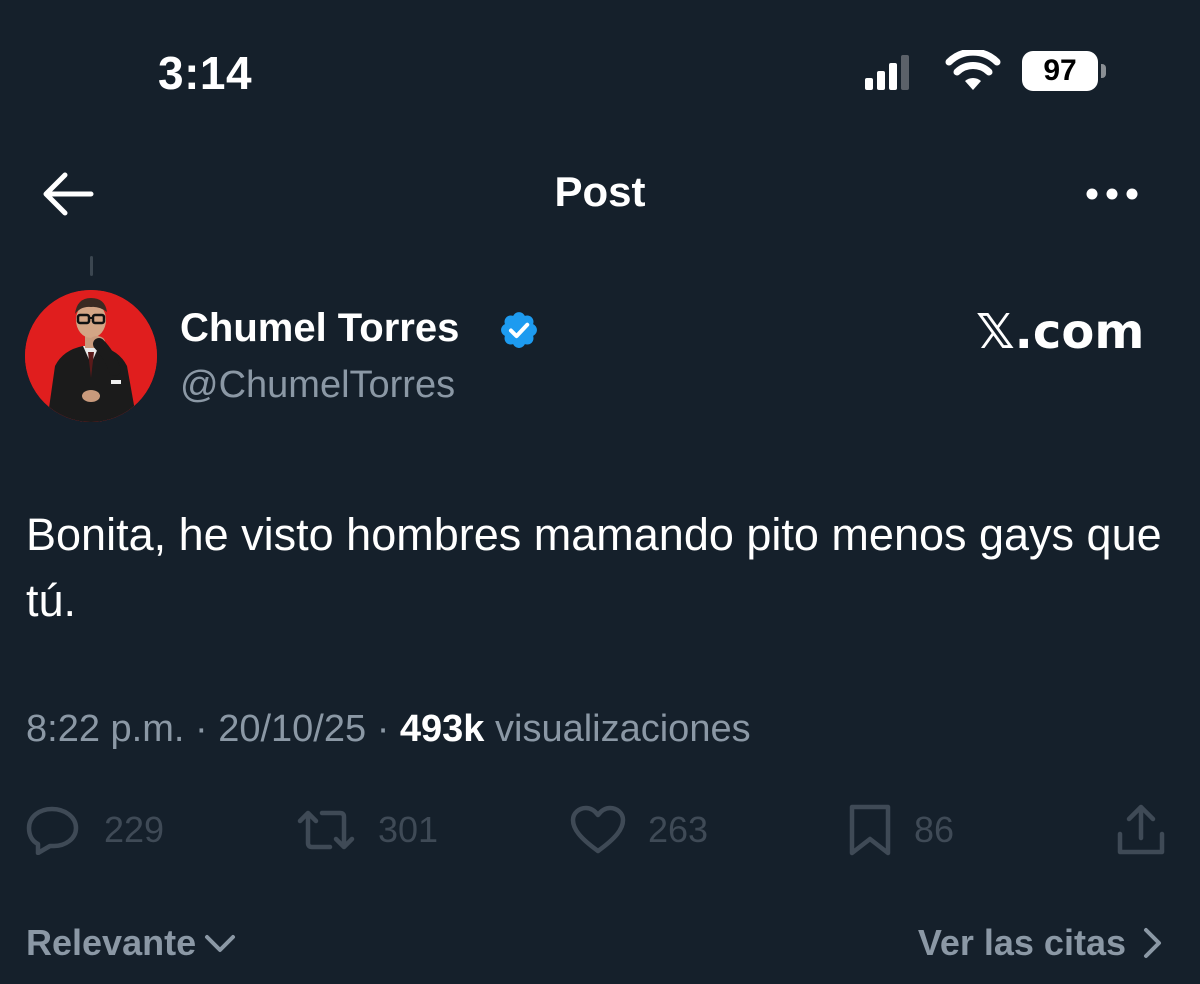 Image resolution: width=1200 pixels, height=984 pixels. I want to click on sort-replies-dropdown: Relevante, so click(132, 943).